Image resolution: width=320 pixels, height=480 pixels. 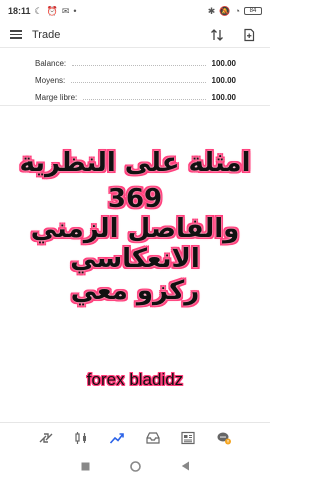 I want to click on chart-icon, so click(x=81, y=438).